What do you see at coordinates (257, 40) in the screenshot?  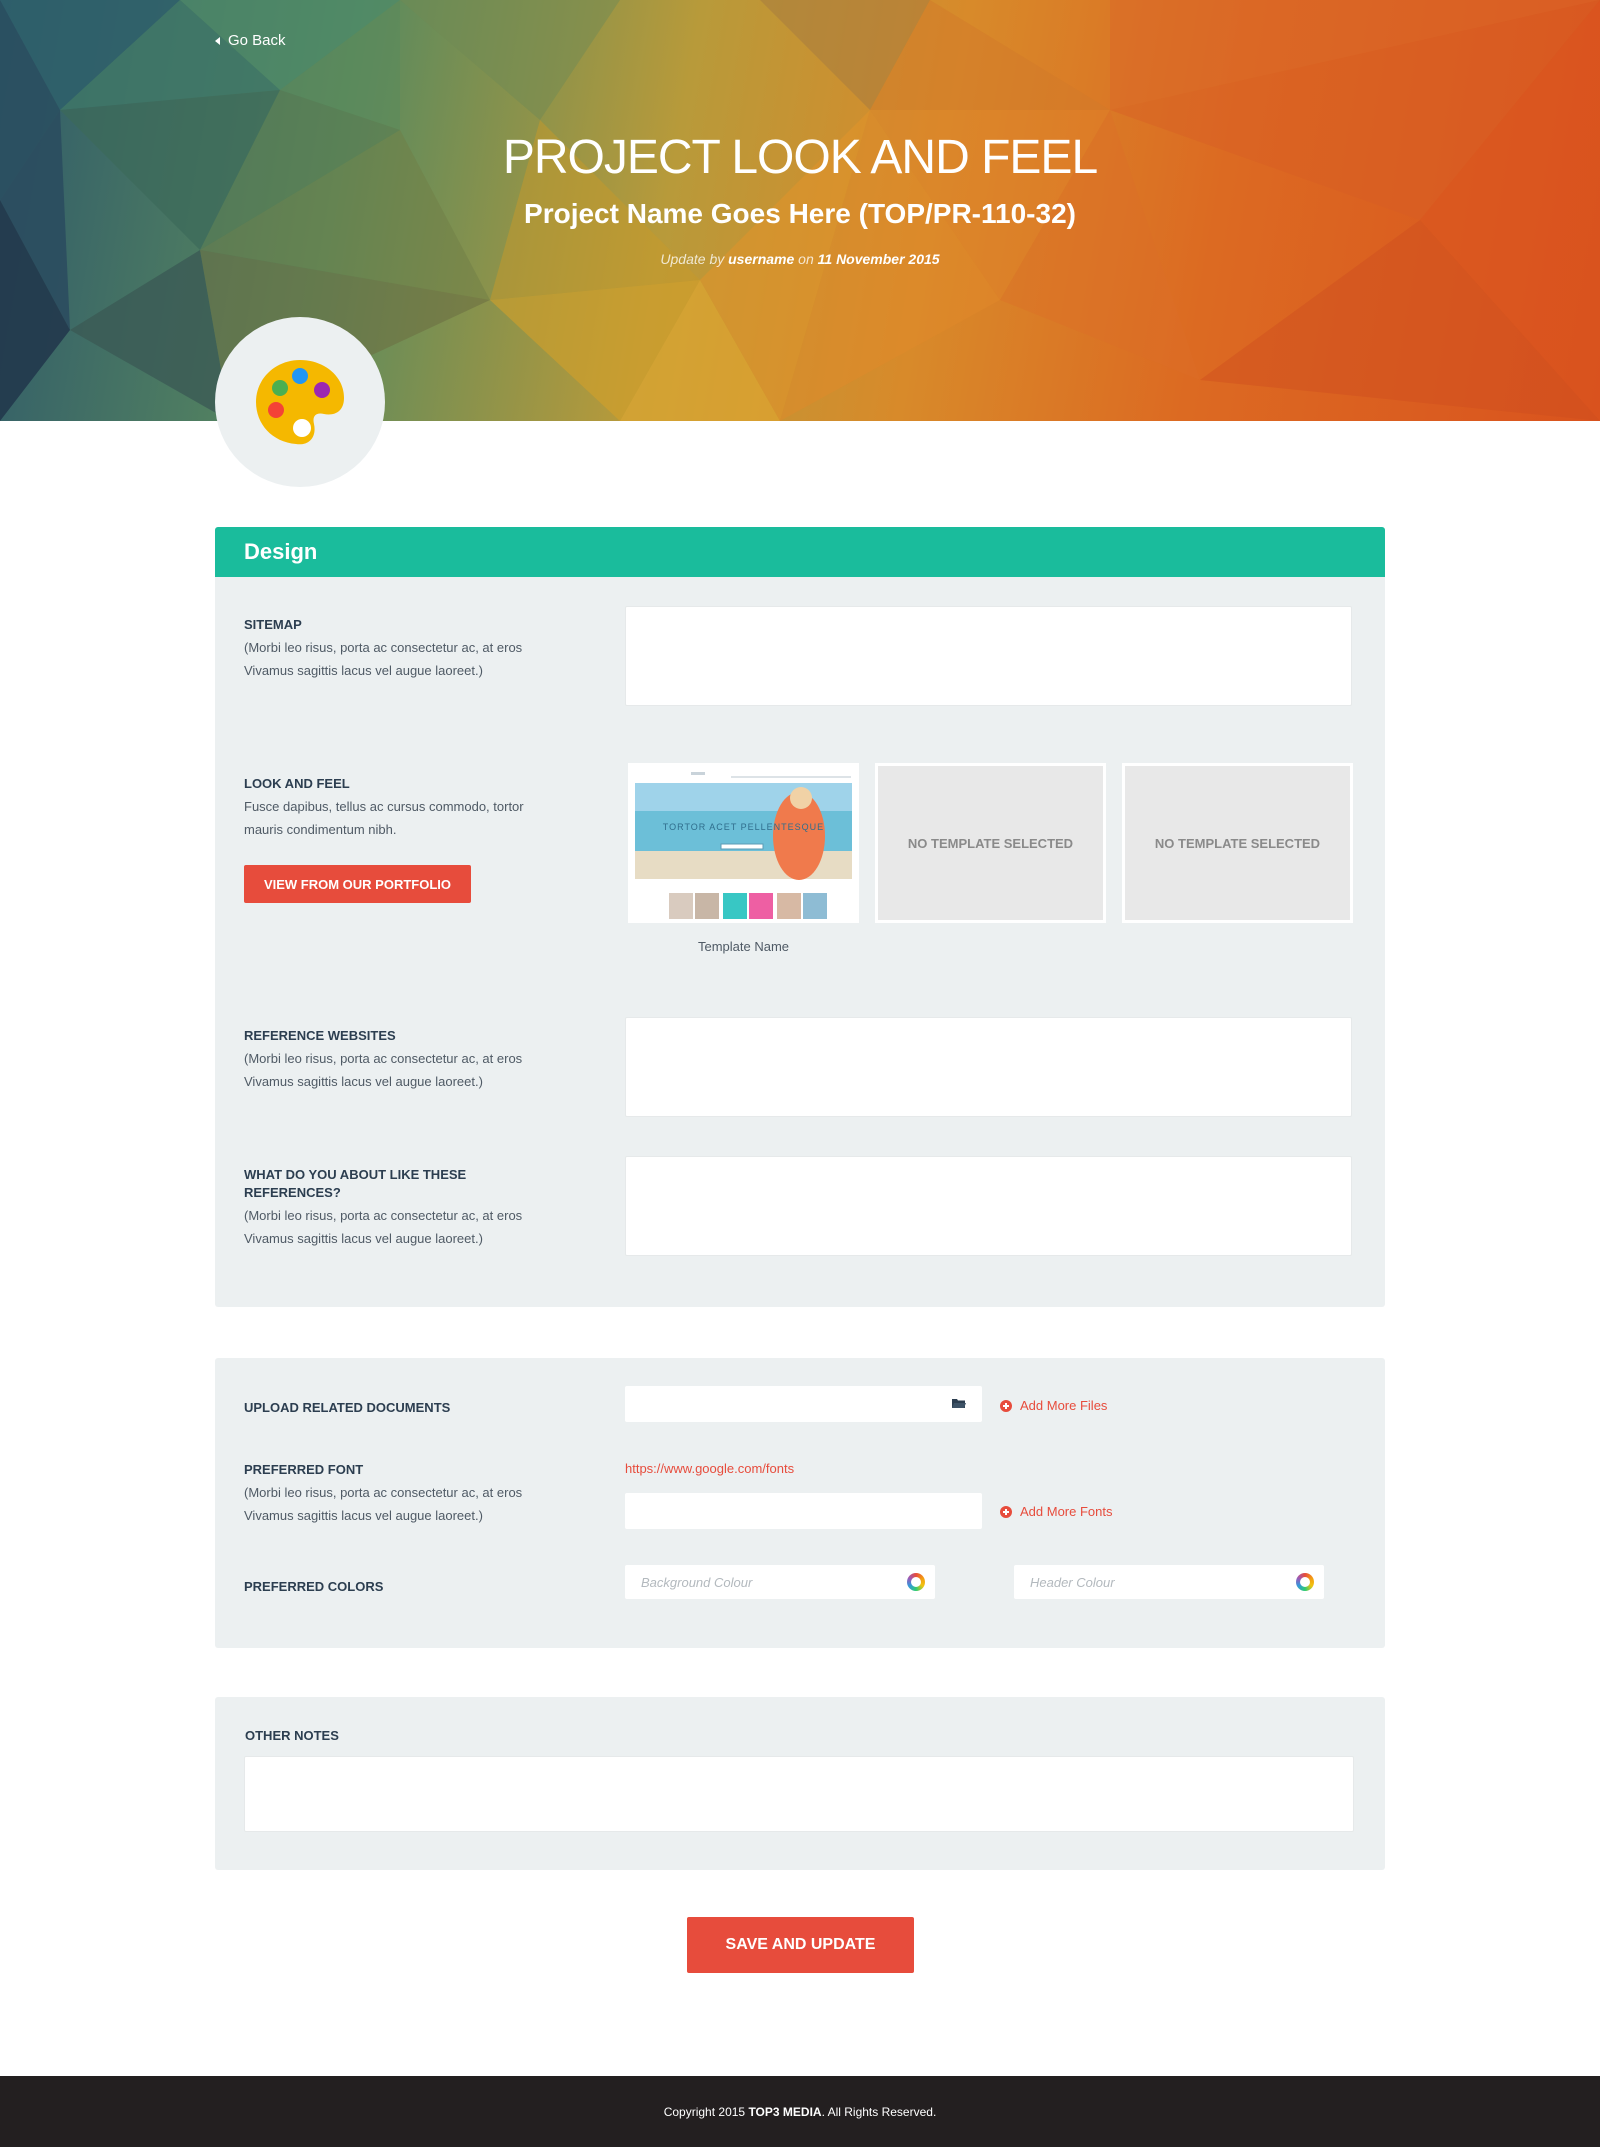 I see `go-back-label: Go Back` at bounding box center [257, 40].